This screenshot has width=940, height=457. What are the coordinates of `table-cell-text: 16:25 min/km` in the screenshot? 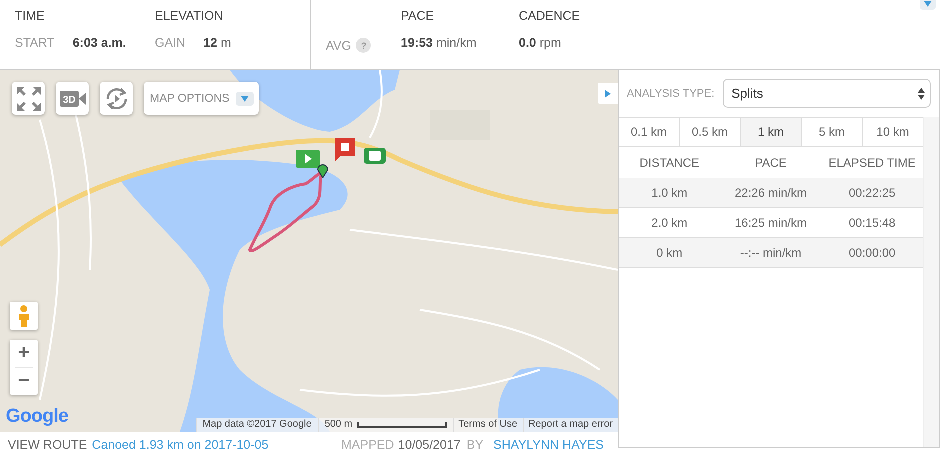 It's located at (771, 223).